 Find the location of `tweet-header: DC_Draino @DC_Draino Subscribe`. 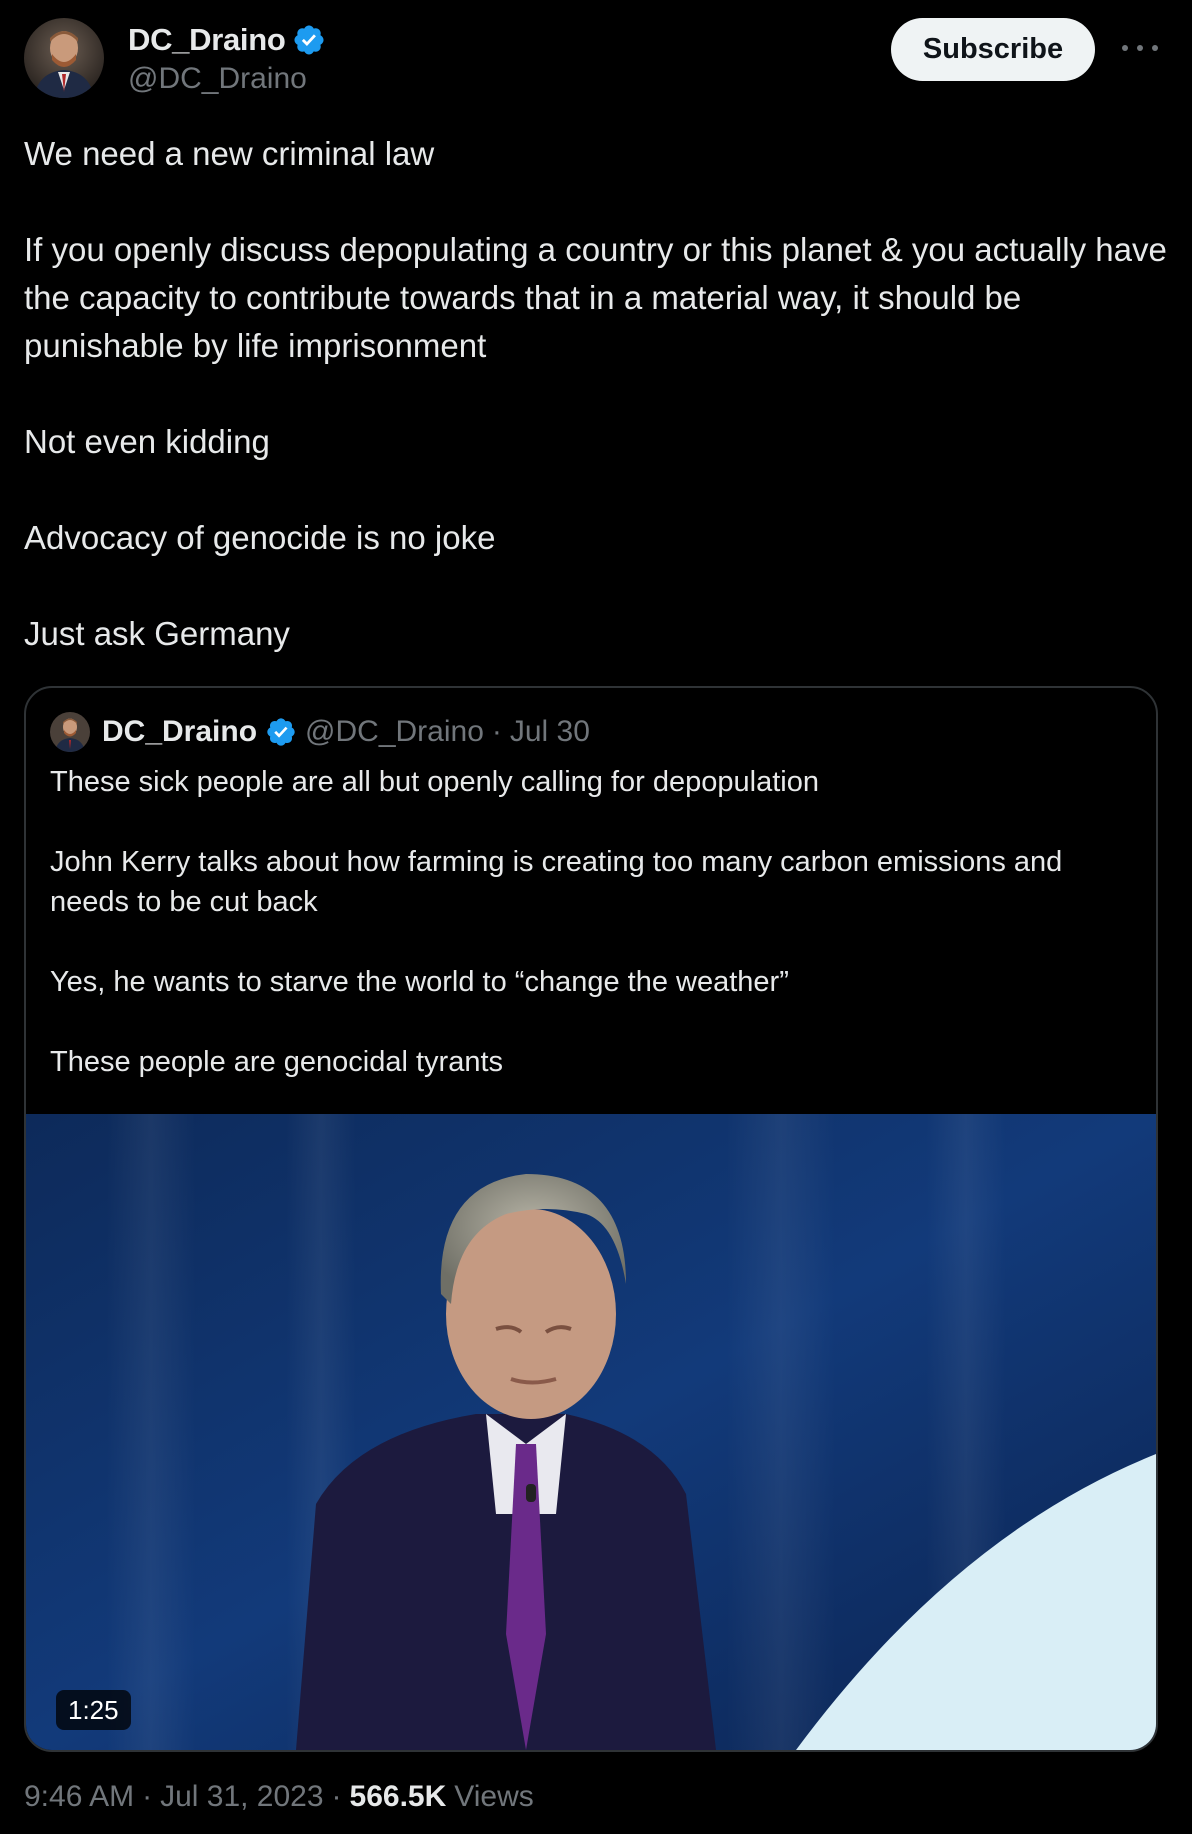

tweet-header: DC_Draino @DC_Draino Subscribe is located at coordinates (599, 58).